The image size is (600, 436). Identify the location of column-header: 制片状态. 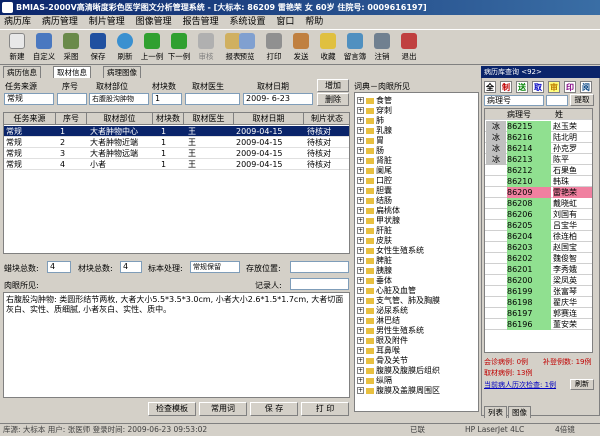
(326, 119).